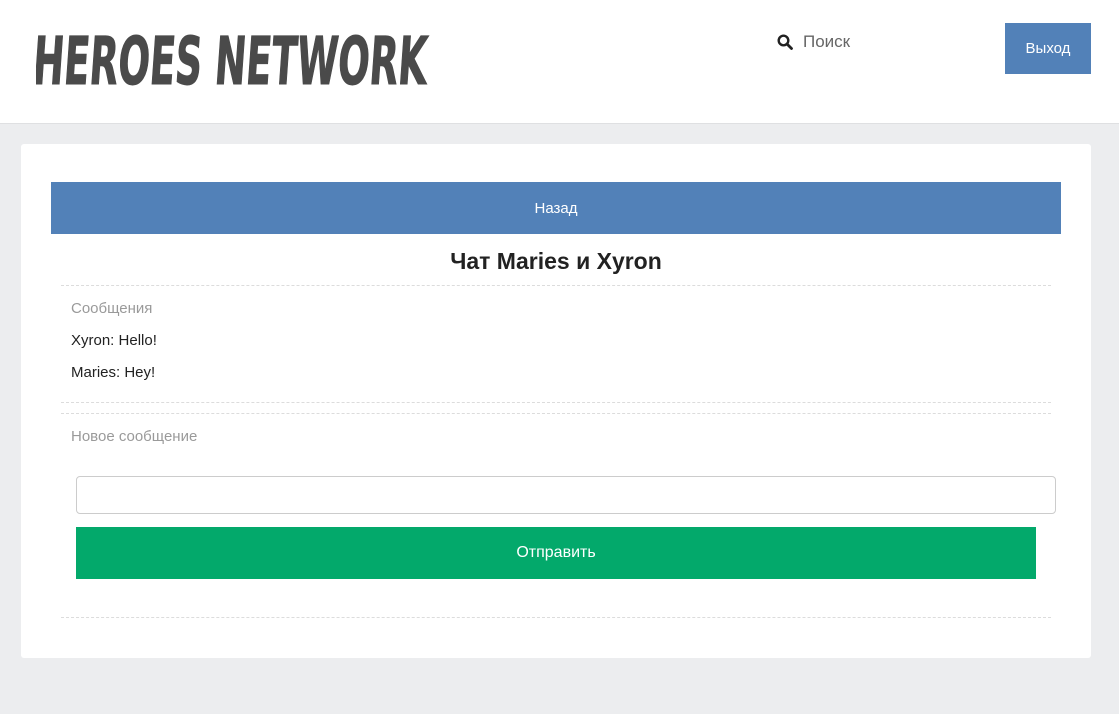 This screenshot has width=1119, height=714. I want to click on send-button: Отправить, so click(556, 553).